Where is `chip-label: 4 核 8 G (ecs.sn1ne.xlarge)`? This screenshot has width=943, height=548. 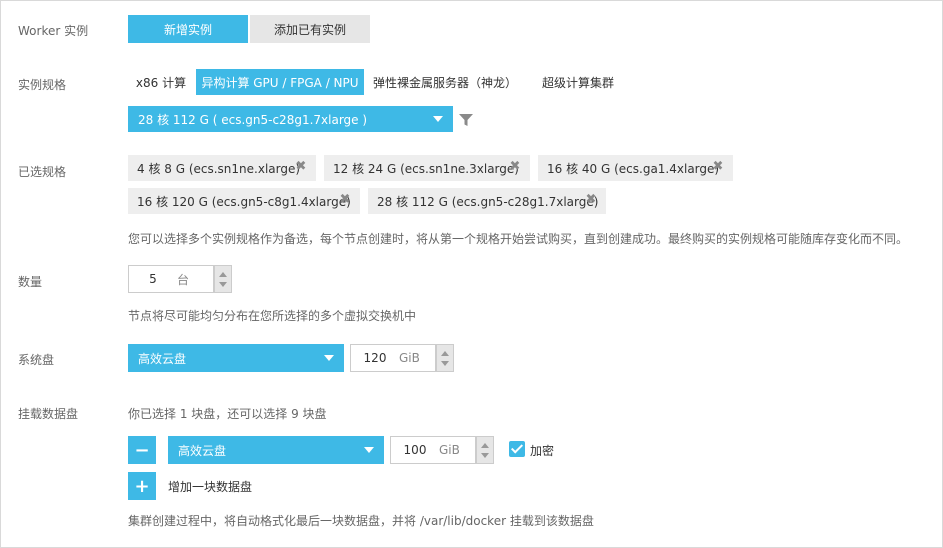 chip-label: 4 核 8 G (ecs.sn1ne.xlarge) is located at coordinates (219, 168).